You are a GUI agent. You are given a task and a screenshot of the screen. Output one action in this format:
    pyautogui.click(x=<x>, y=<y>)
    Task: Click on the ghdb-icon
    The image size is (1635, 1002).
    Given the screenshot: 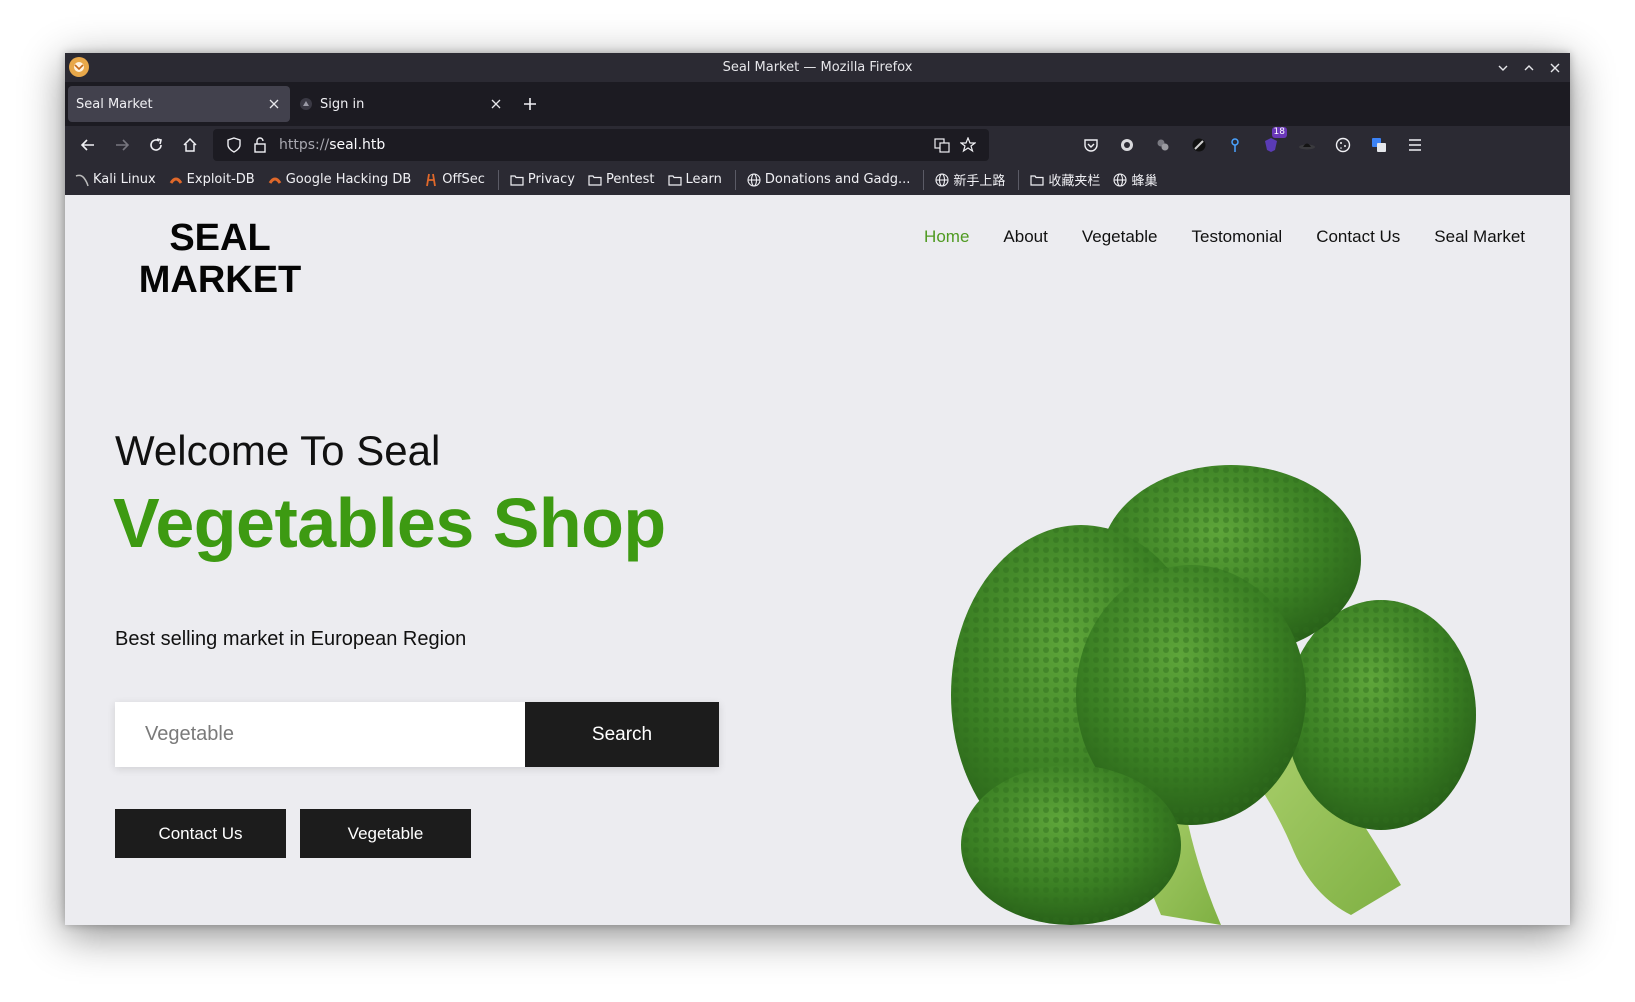 What is the action you would take?
    pyautogui.click(x=275, y=180)
    